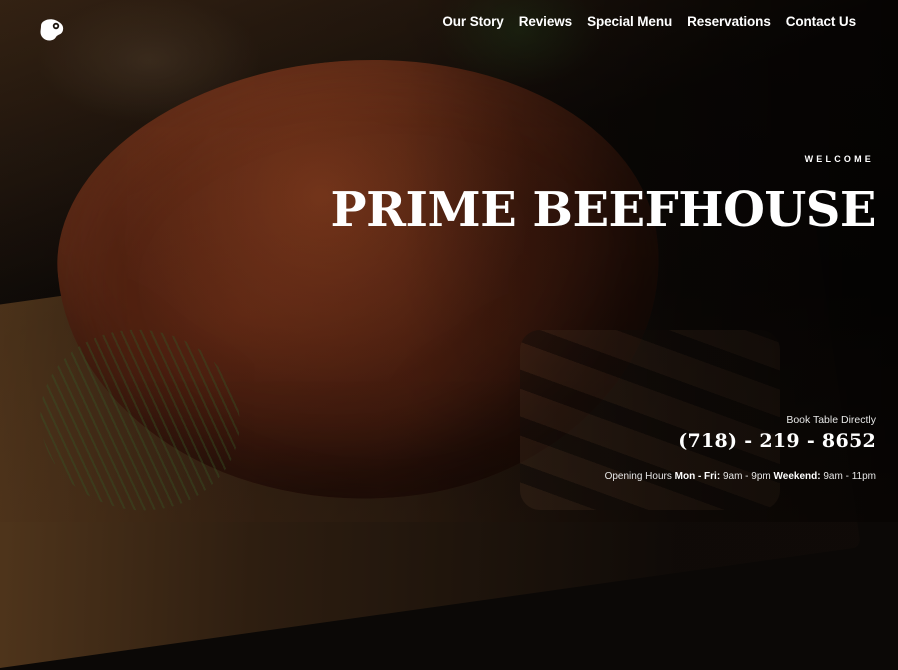 The height and width of the screenshot is (670, 898). Describe the element at coordinates (821, 21) in the screenshot. I see `nav-item-contact-us: Contact Us` at that location.